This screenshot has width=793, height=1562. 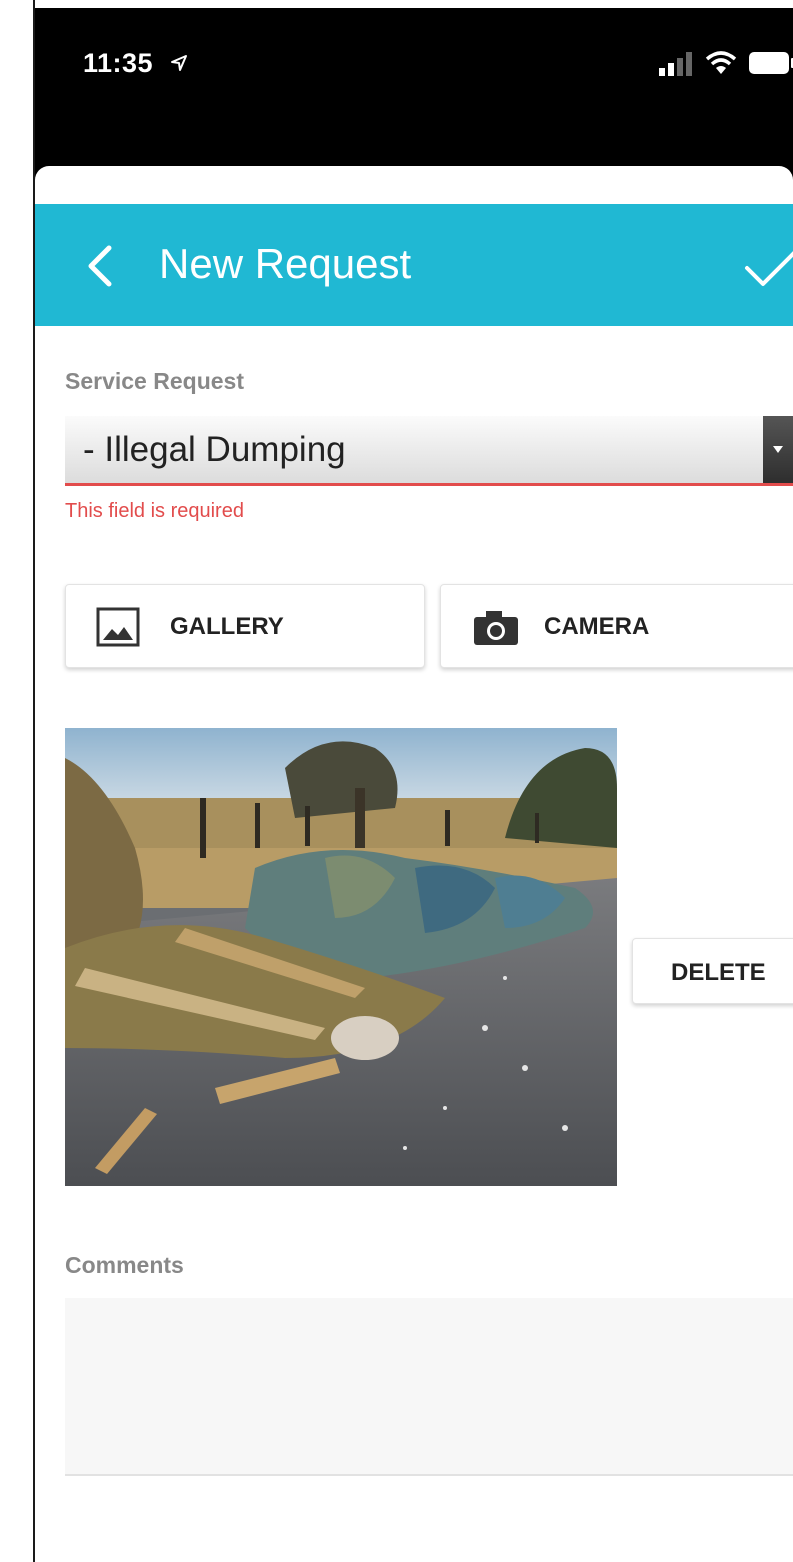 What do you see at coordinates (118, 627) in the screenshot?
I see `image-icon` at bounding box center [118, 627].